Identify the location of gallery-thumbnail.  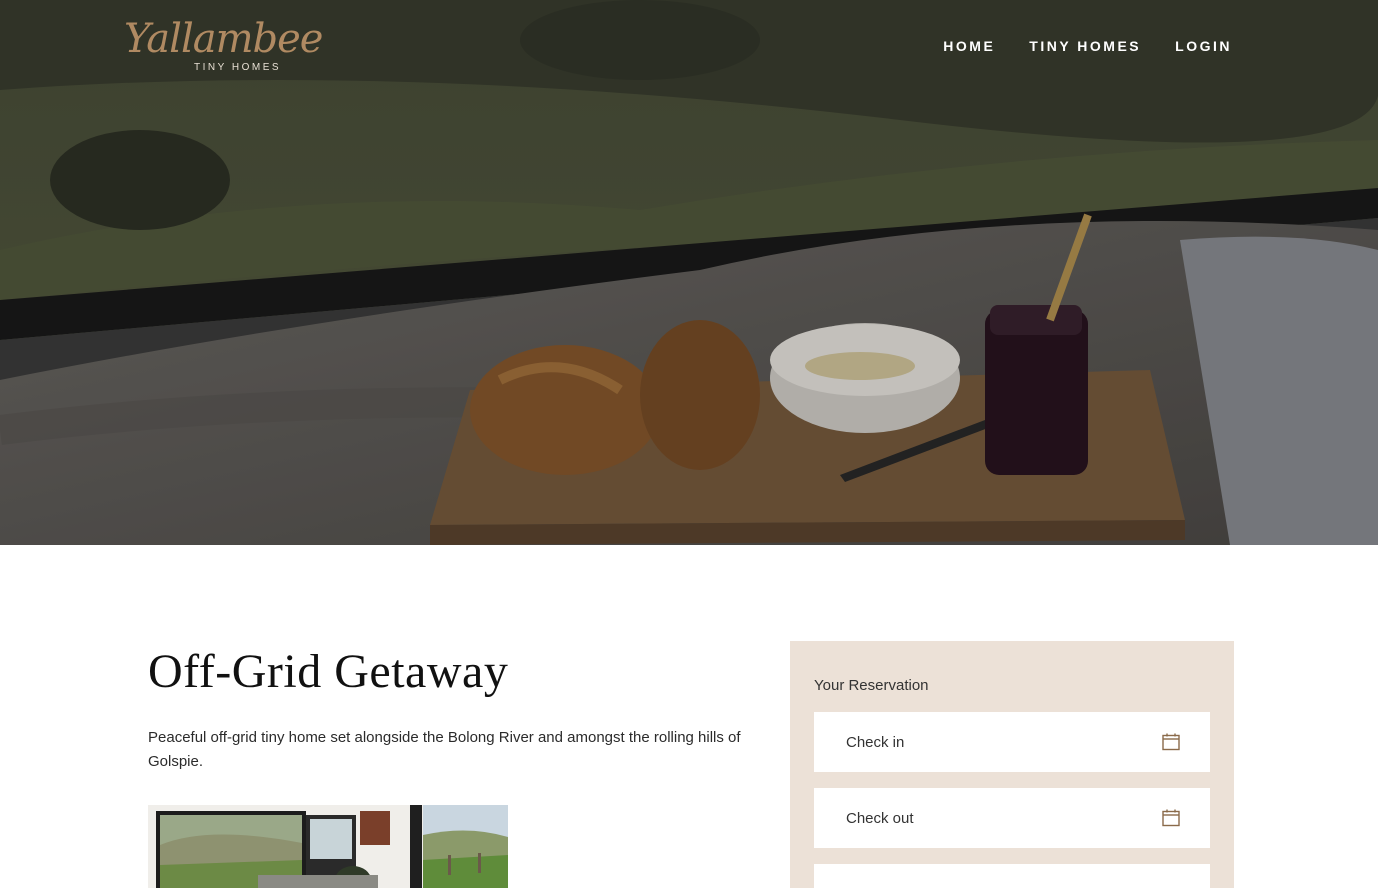
(328, 846).